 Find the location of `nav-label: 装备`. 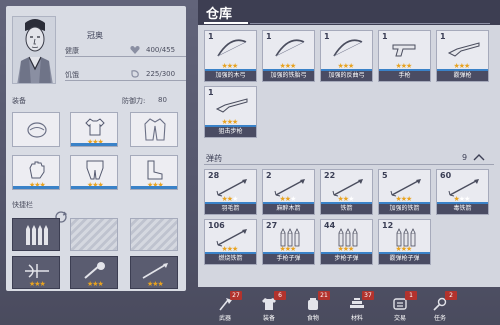

nav-label: 装备 is located at coordinates (268, 318).